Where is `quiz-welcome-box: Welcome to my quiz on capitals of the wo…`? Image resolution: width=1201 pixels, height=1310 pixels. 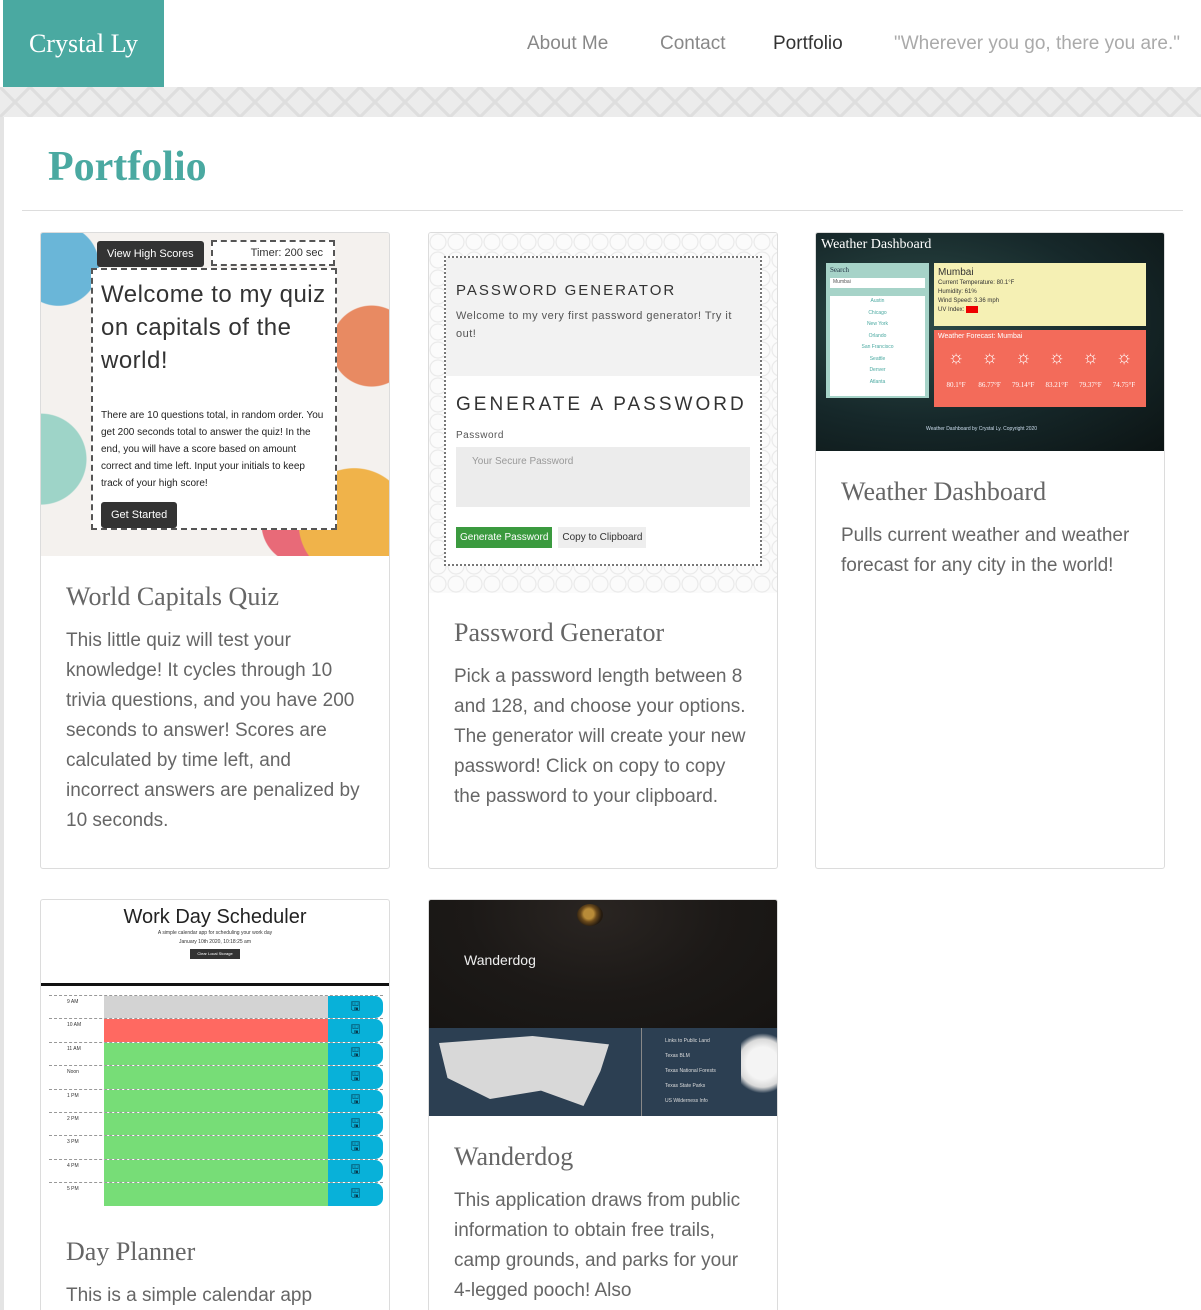 quiz-welcome-box: Welcome to my quiz on capitals of the wo… is located at coordinates (214, 399).